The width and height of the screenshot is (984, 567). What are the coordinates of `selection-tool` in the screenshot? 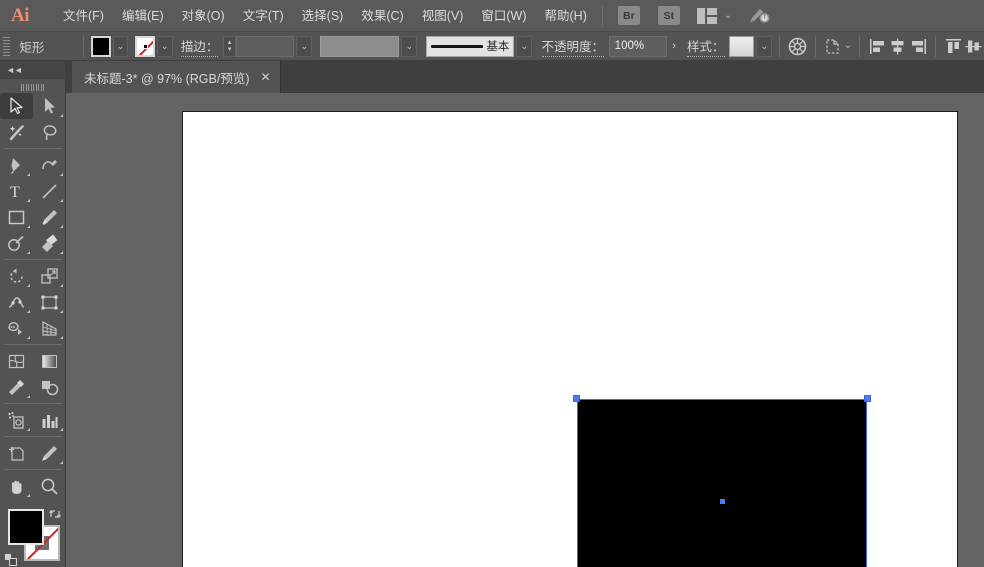 It's located at (16, 106).